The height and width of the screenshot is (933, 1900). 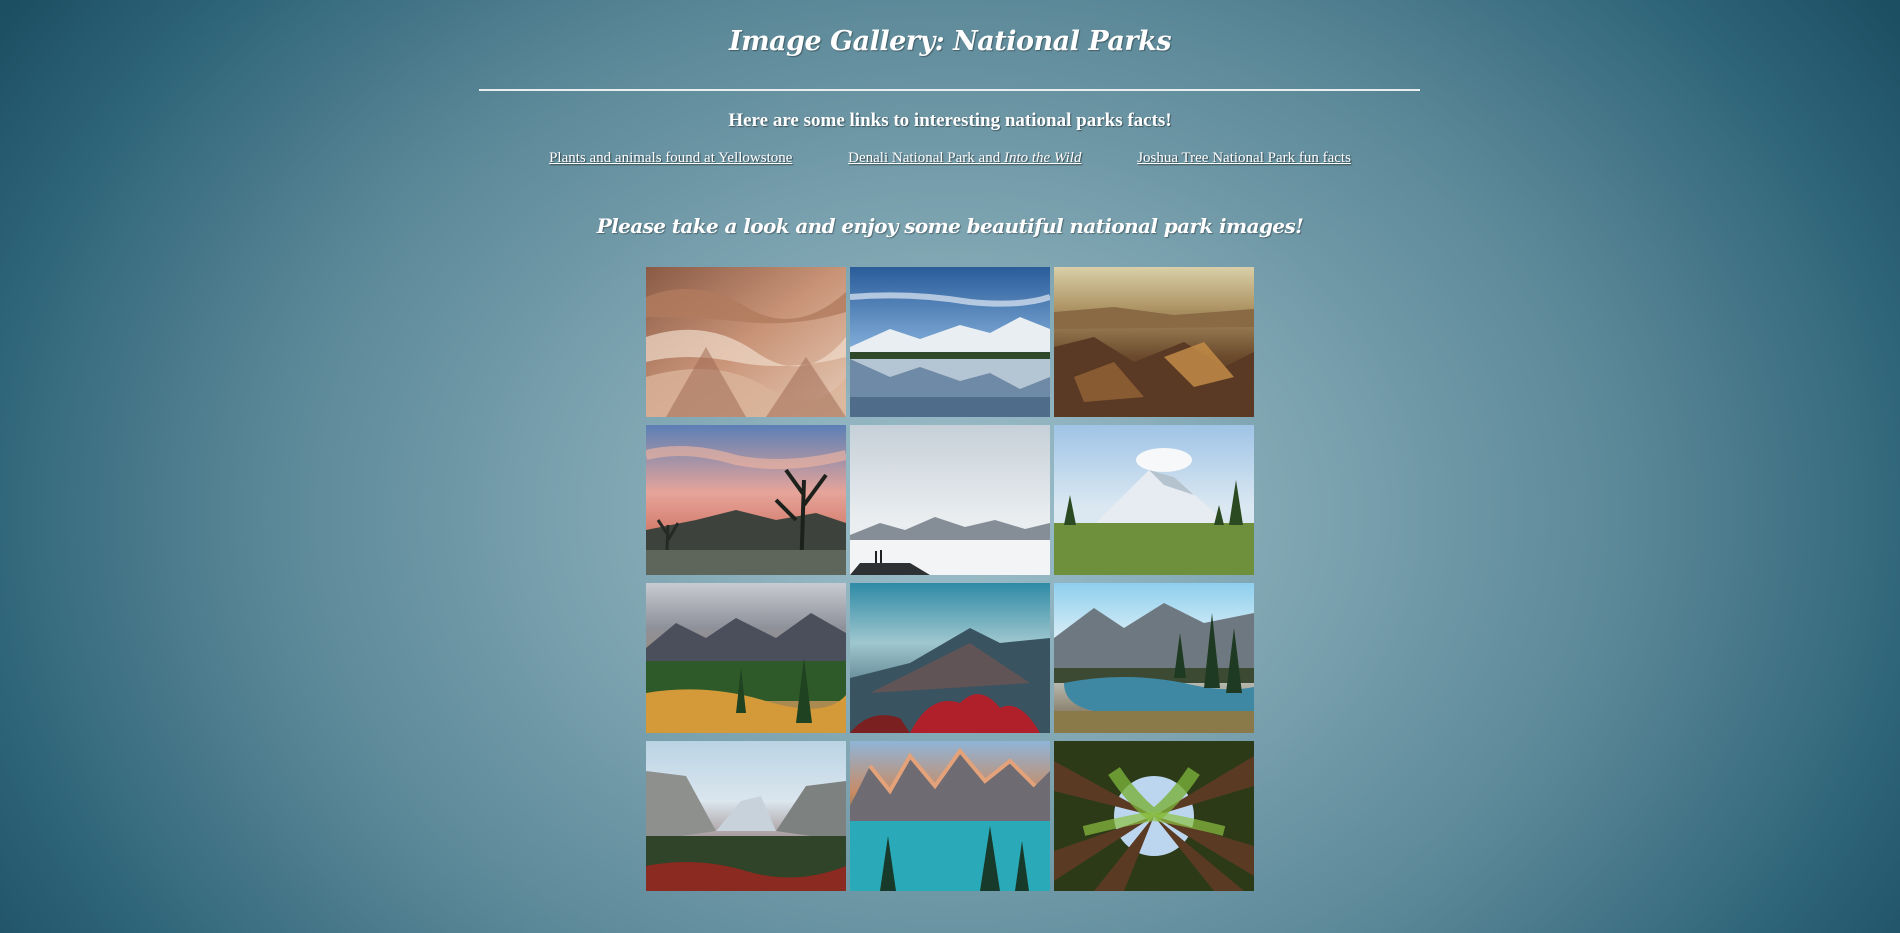 What do you see at coordinates (950, 41) in the screenshot?
I see `page-title: Image Gallery: National Parks` at bounding box center [950, 41].